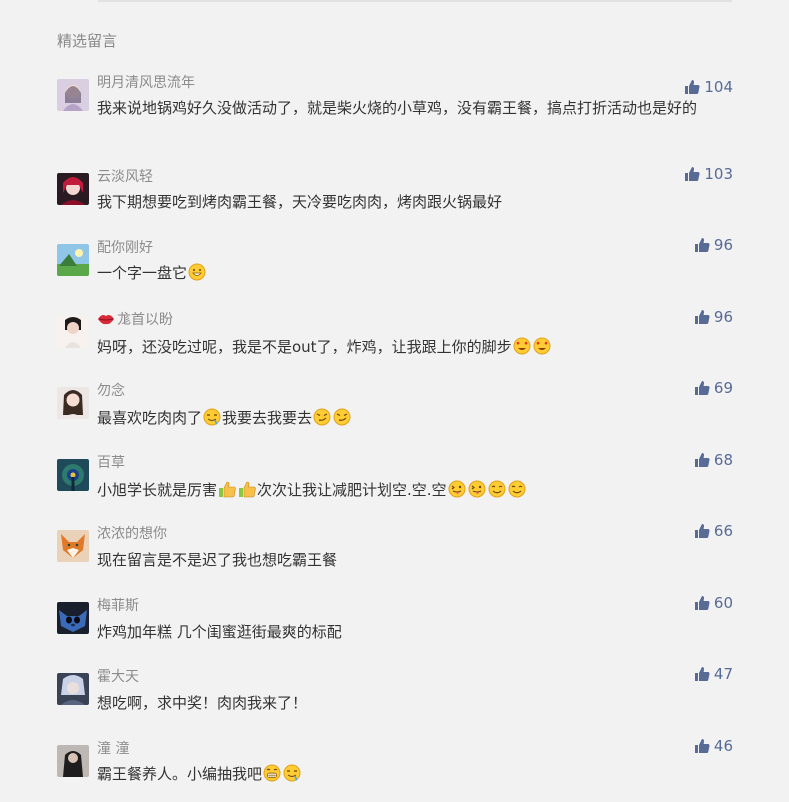 The image size is (789, 802). I want to click on comment-text: 最喜欢吃肉肉了 我要去我要去, so click(415, 418).